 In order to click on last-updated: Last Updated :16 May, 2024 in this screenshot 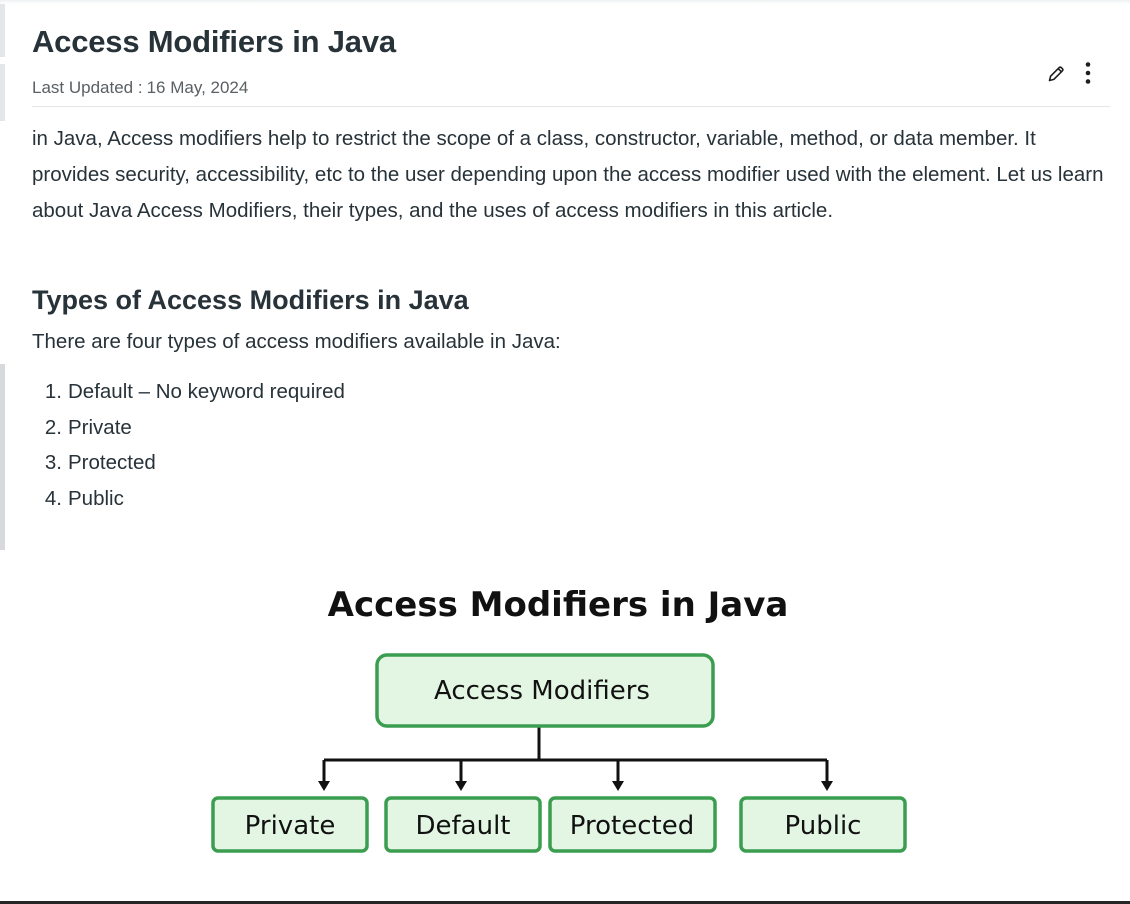, I will do `click(140, 88)`.